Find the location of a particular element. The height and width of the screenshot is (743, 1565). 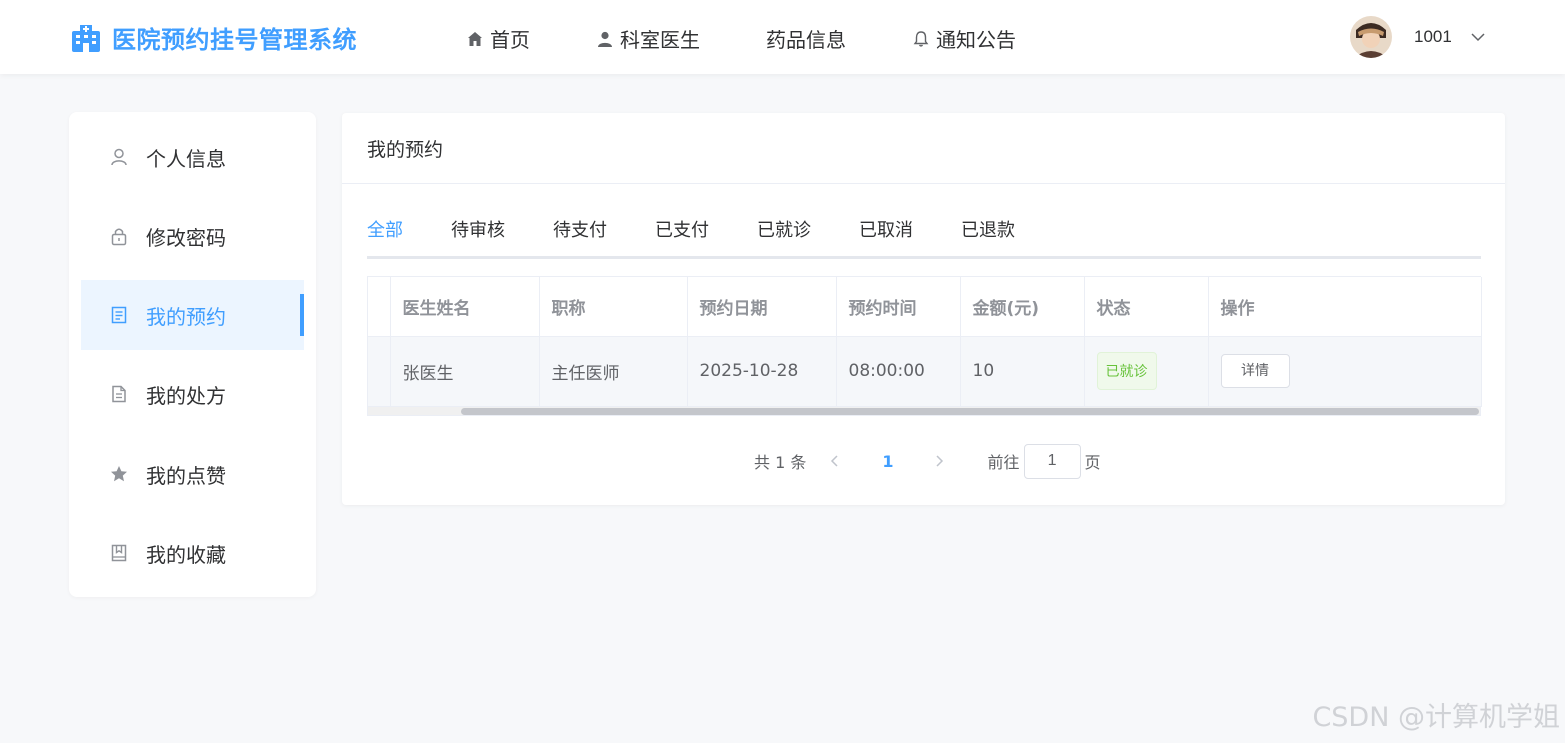

nav-medicine-label: 药品信息 is located at coordinates (806, 40).